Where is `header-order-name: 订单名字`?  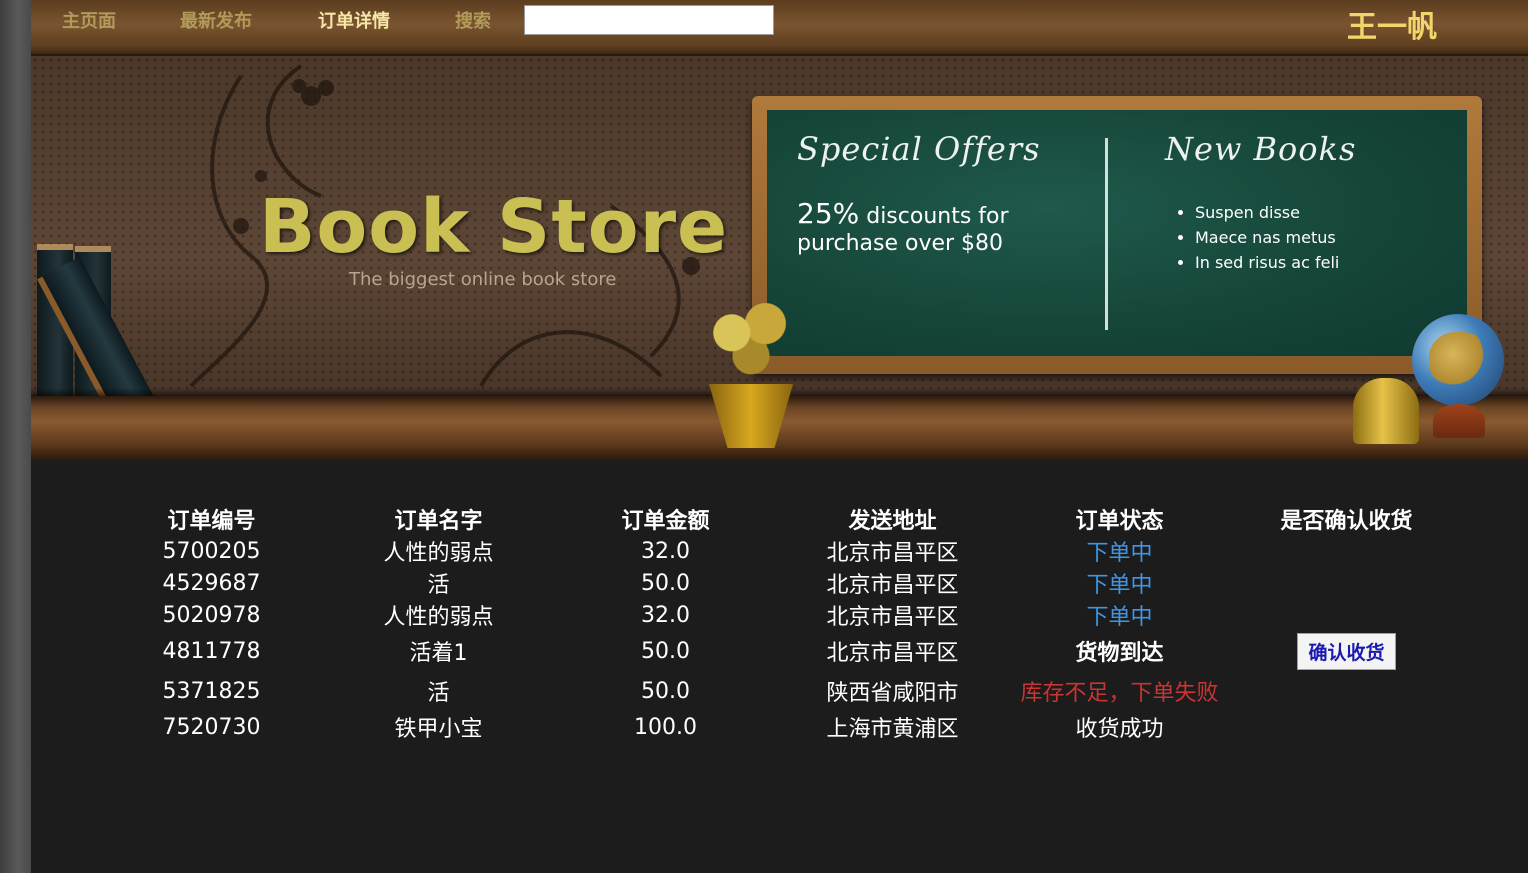 header-order-name: 订单名字 is located at coordinates (438, 521).